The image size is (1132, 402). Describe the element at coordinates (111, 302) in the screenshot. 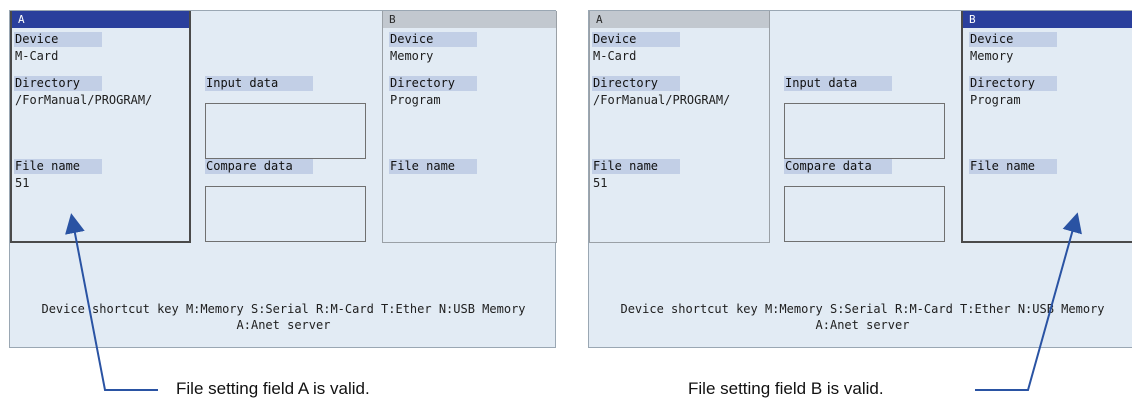

I see `callout-arrow-a` at that location.